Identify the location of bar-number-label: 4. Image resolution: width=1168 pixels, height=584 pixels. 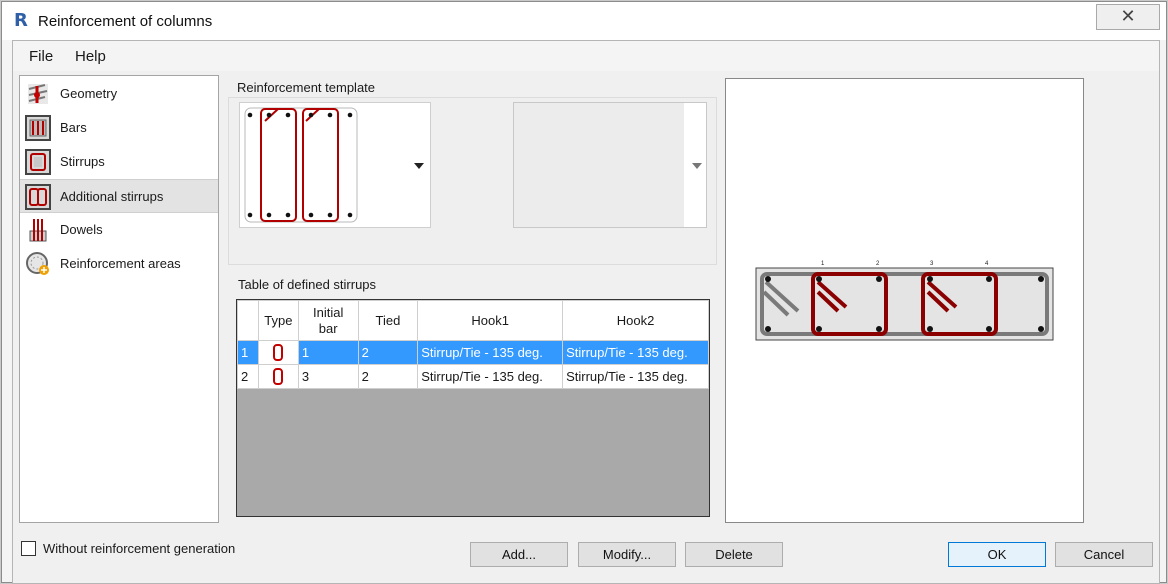
(987, 264).